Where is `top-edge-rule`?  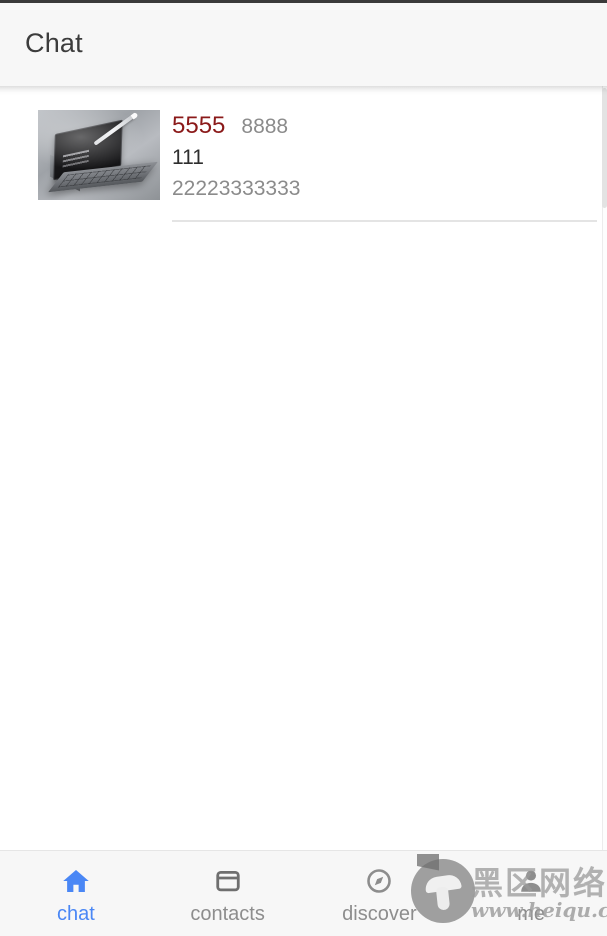
top-edge-rule is located at coordinates (303, 1).